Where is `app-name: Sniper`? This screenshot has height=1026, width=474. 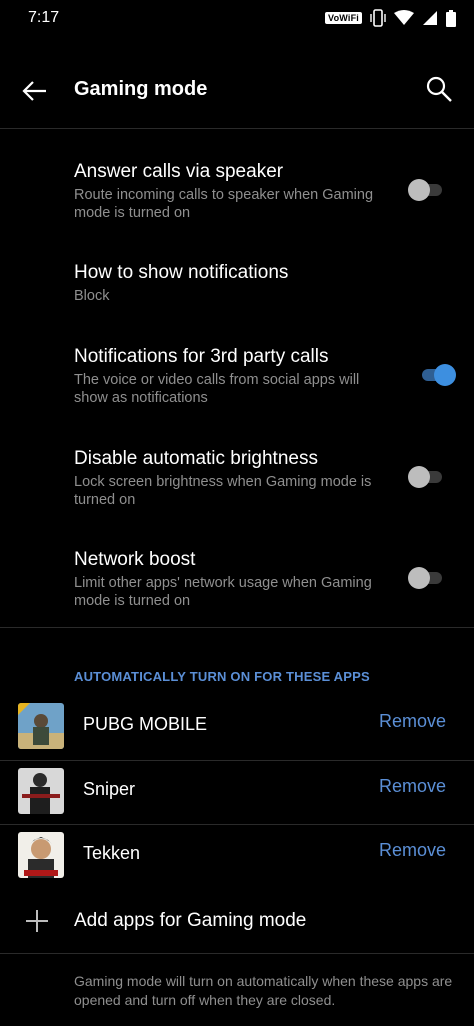
app-name: Sniper is located at coordinates (109, 789).